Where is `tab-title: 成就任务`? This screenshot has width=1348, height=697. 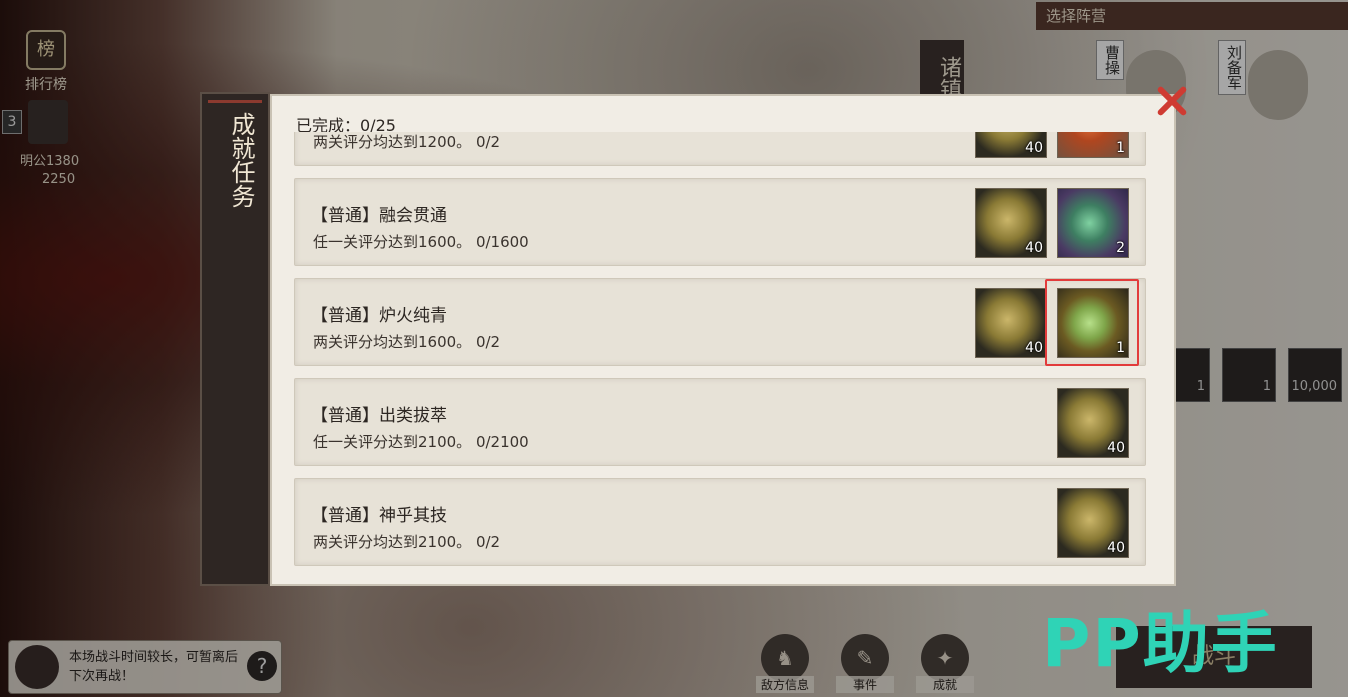 tab-title: 成就任务 is located at coordinates (241, 160).